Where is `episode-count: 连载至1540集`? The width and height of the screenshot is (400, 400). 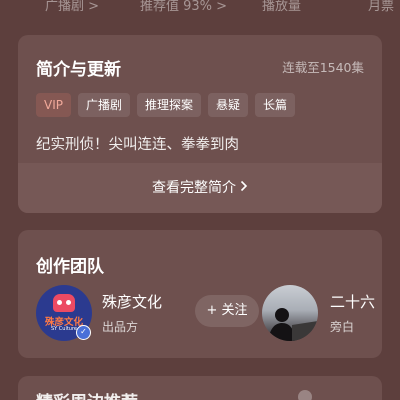
episode-count: 连载至1540集 is located at coordinates (323, 67).